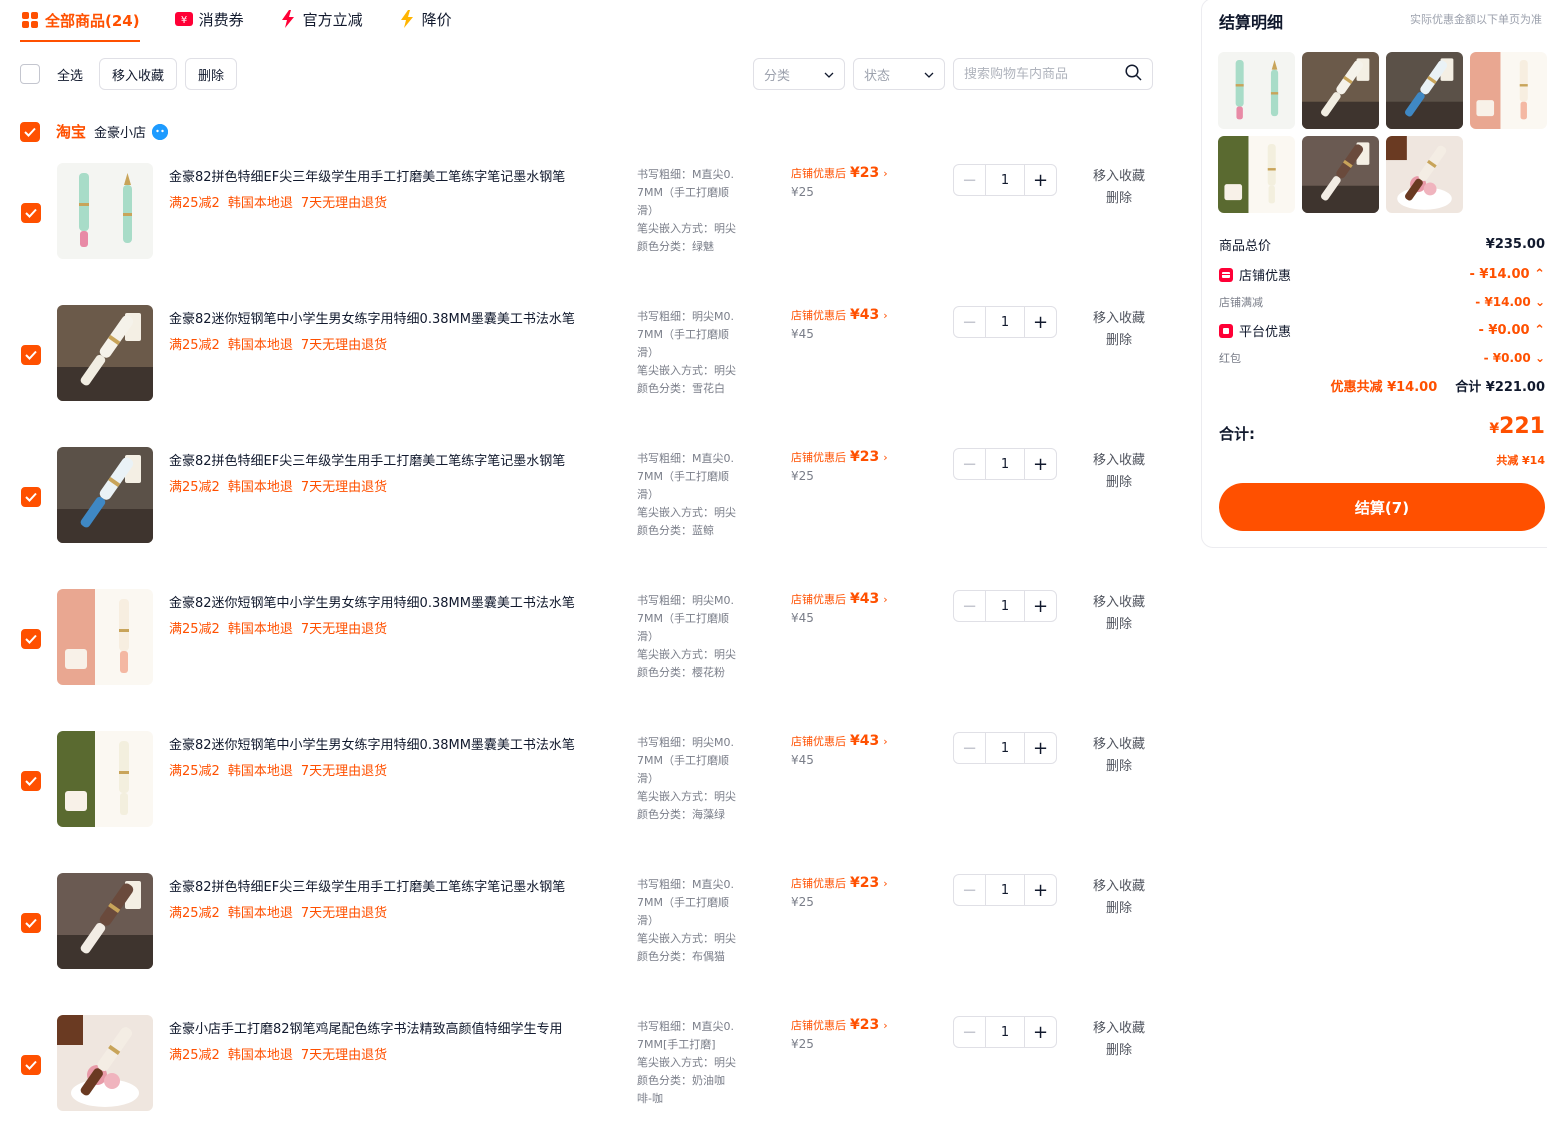 This screenshot has width=1547, height=1128. I want to click on sku-specs: 书写粗细：明尖M0. 7MM（手工打磨顺 滑） 笔尖嵌入方式：明尖 颜色分类：海藻绿, so click(694, 779).